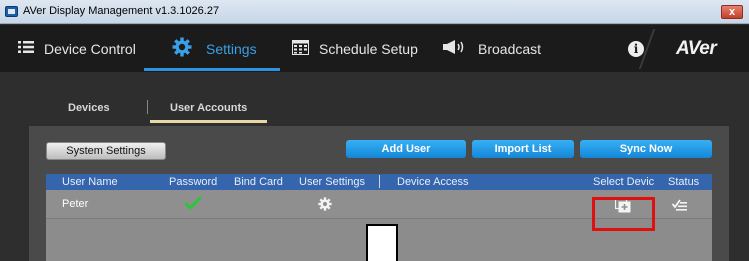 The height and width of the screenshot is (261, 749). Describe the element at coordinates (208, 121) in the screenshot. I see `active-tab-underline` at that location.